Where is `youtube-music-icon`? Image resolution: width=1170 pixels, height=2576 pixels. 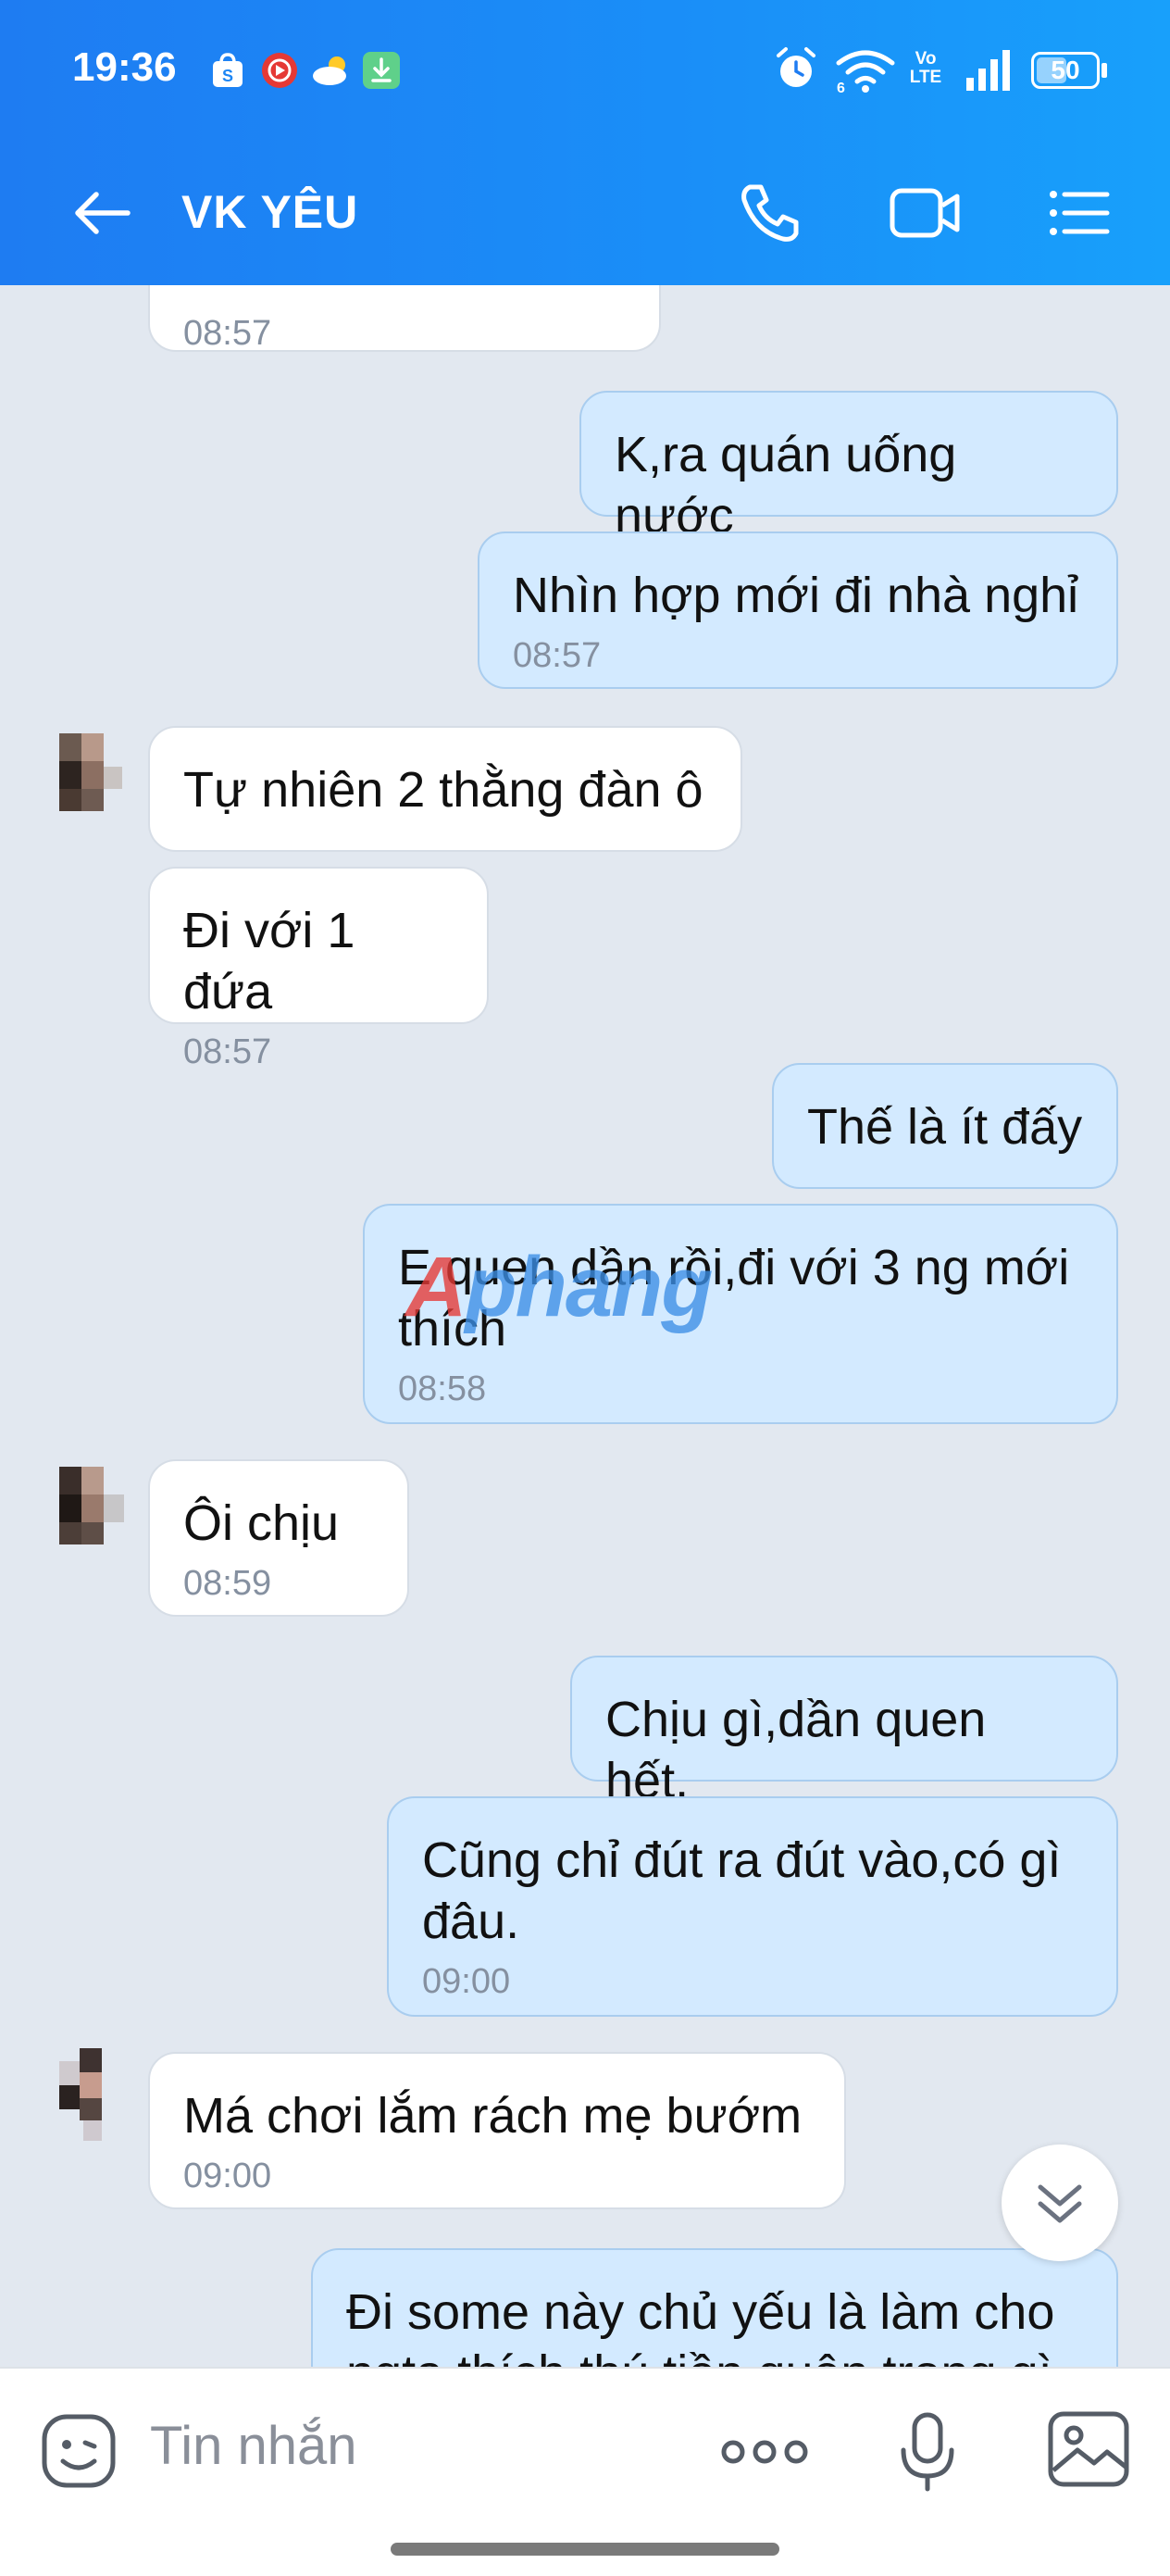 youtube-music-icon is located at coordinates (279, 70).